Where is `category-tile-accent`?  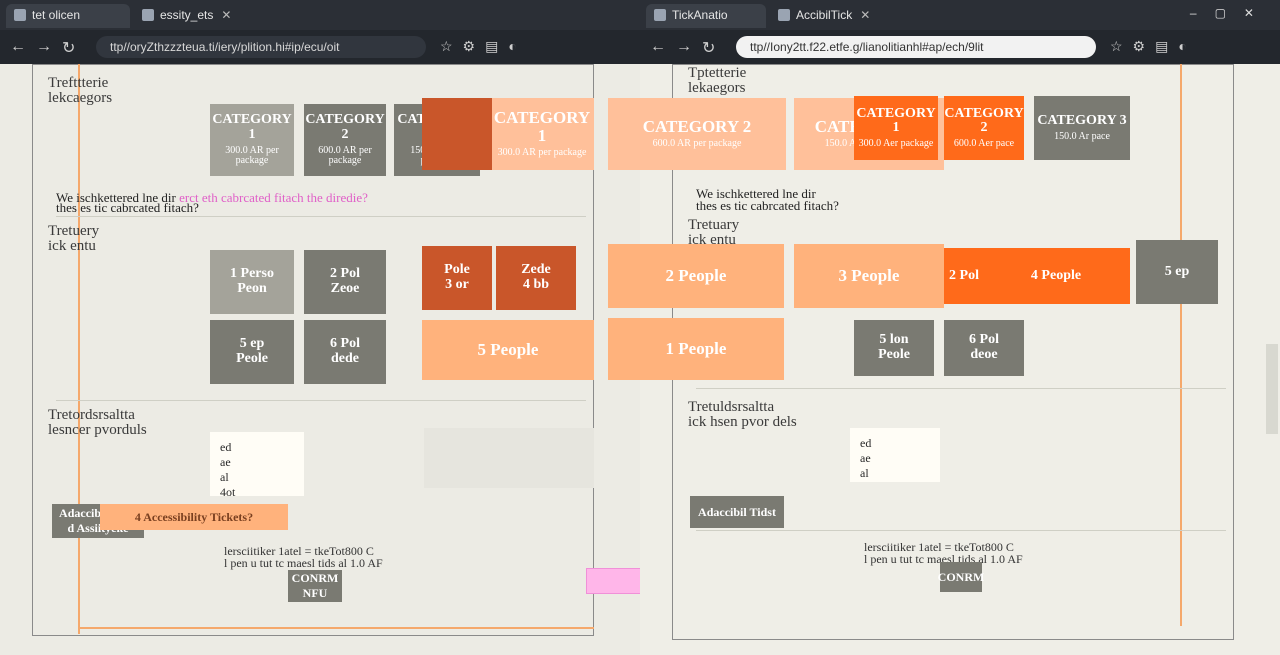
category-tile-accent is located at coordinates (457, 134).